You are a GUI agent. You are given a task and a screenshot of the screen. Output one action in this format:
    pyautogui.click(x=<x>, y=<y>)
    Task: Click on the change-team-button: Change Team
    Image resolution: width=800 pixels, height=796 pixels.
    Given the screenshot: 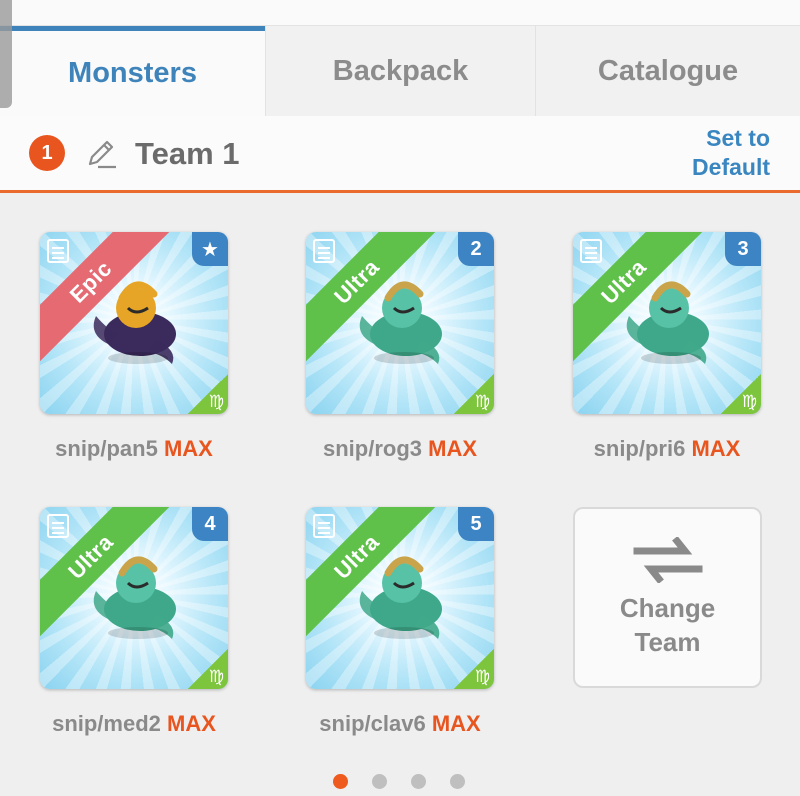 What is the action you would take?
    pyautogui.click(x=667, y=597)
    